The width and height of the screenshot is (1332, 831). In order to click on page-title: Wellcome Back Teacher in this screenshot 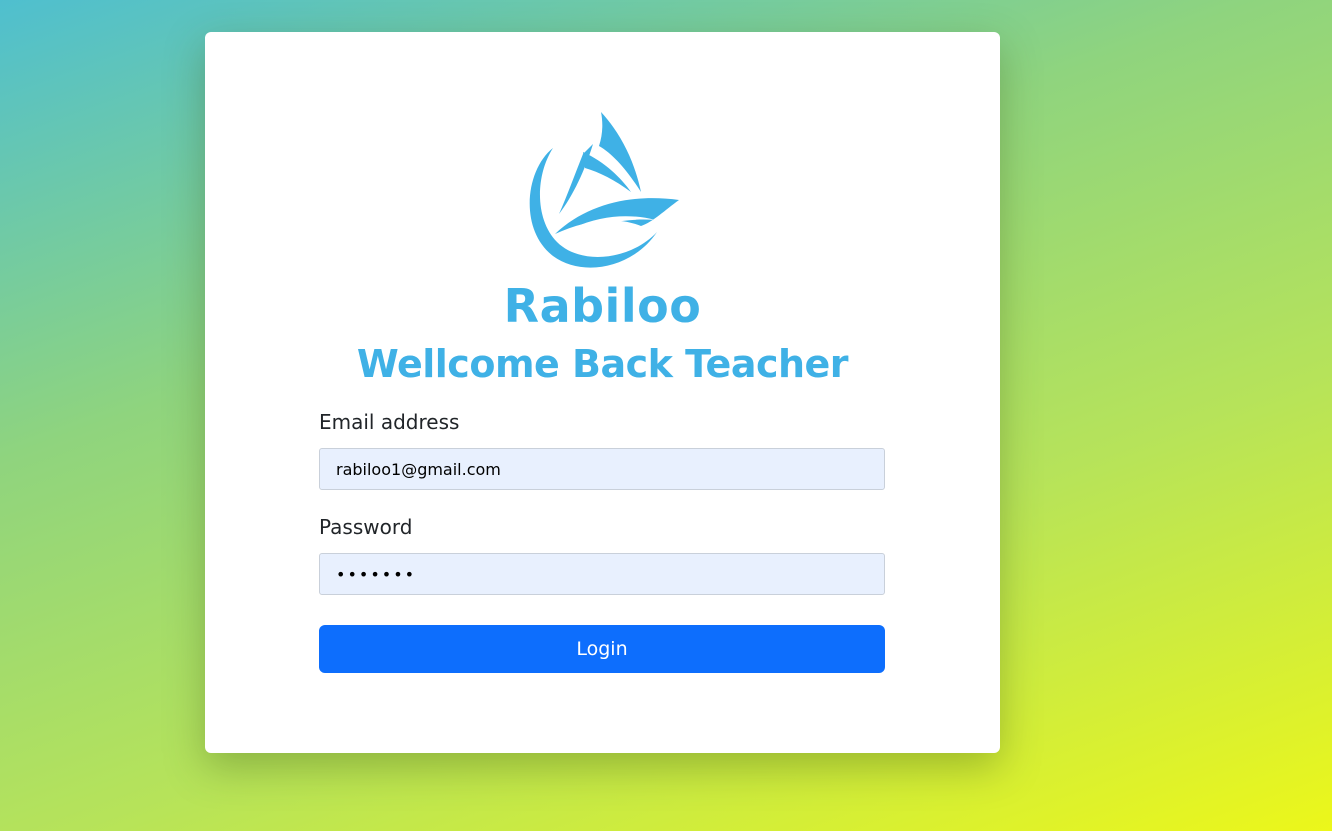, I will do `click(602, 364)`.